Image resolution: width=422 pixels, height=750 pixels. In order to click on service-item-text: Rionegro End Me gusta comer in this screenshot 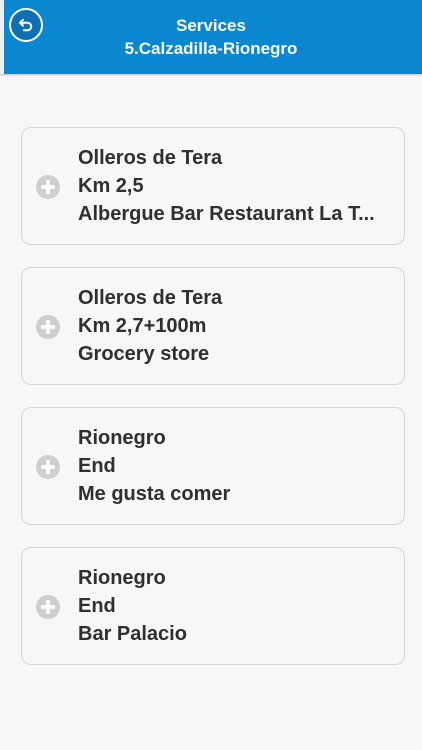, I will do `click(234, 466)`.